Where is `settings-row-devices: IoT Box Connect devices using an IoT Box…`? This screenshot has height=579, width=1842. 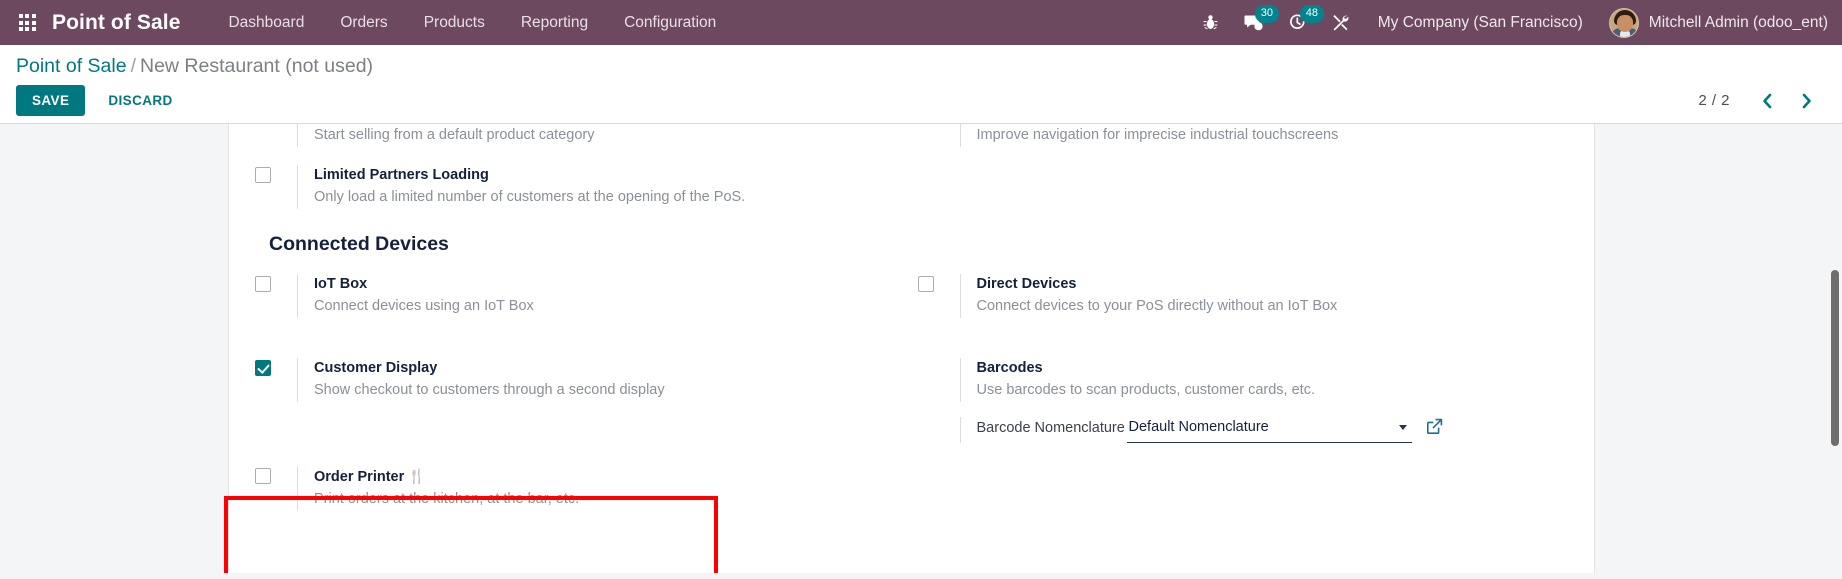 settings-row-devices: IoT Box Connect devices using an IoT Box… is located at coordinates (911, 296).